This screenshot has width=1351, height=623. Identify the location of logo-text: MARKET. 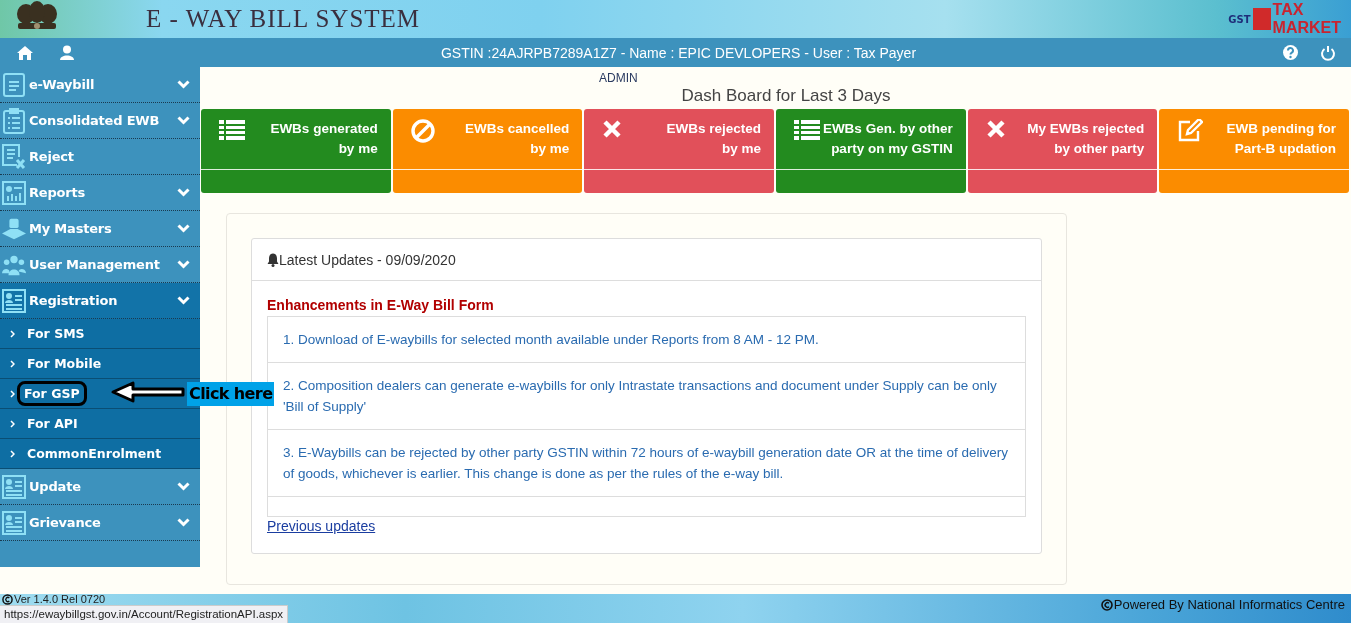
(1306, 28).